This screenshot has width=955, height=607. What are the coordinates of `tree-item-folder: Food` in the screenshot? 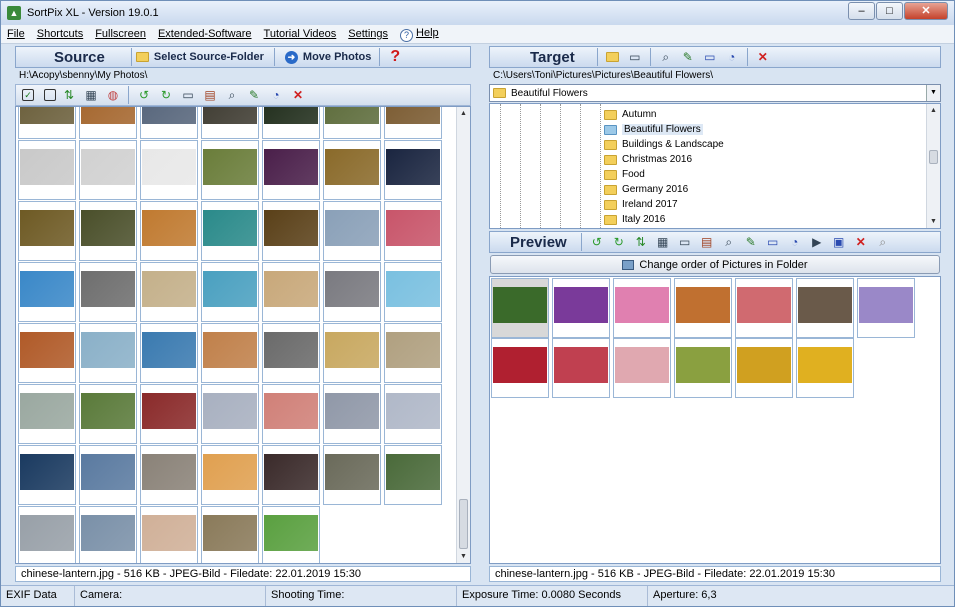 It's located at (624, 174).